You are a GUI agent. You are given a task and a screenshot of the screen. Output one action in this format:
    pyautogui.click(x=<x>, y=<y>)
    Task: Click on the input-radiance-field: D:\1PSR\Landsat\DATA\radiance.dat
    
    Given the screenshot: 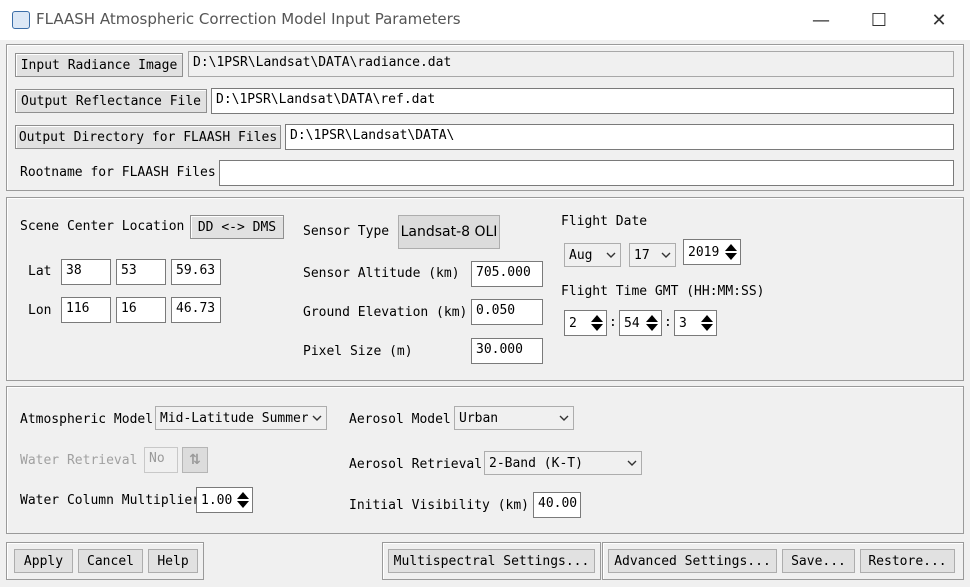 What is the action you would take?
    pyautogui.click(x=571, y=64)
    